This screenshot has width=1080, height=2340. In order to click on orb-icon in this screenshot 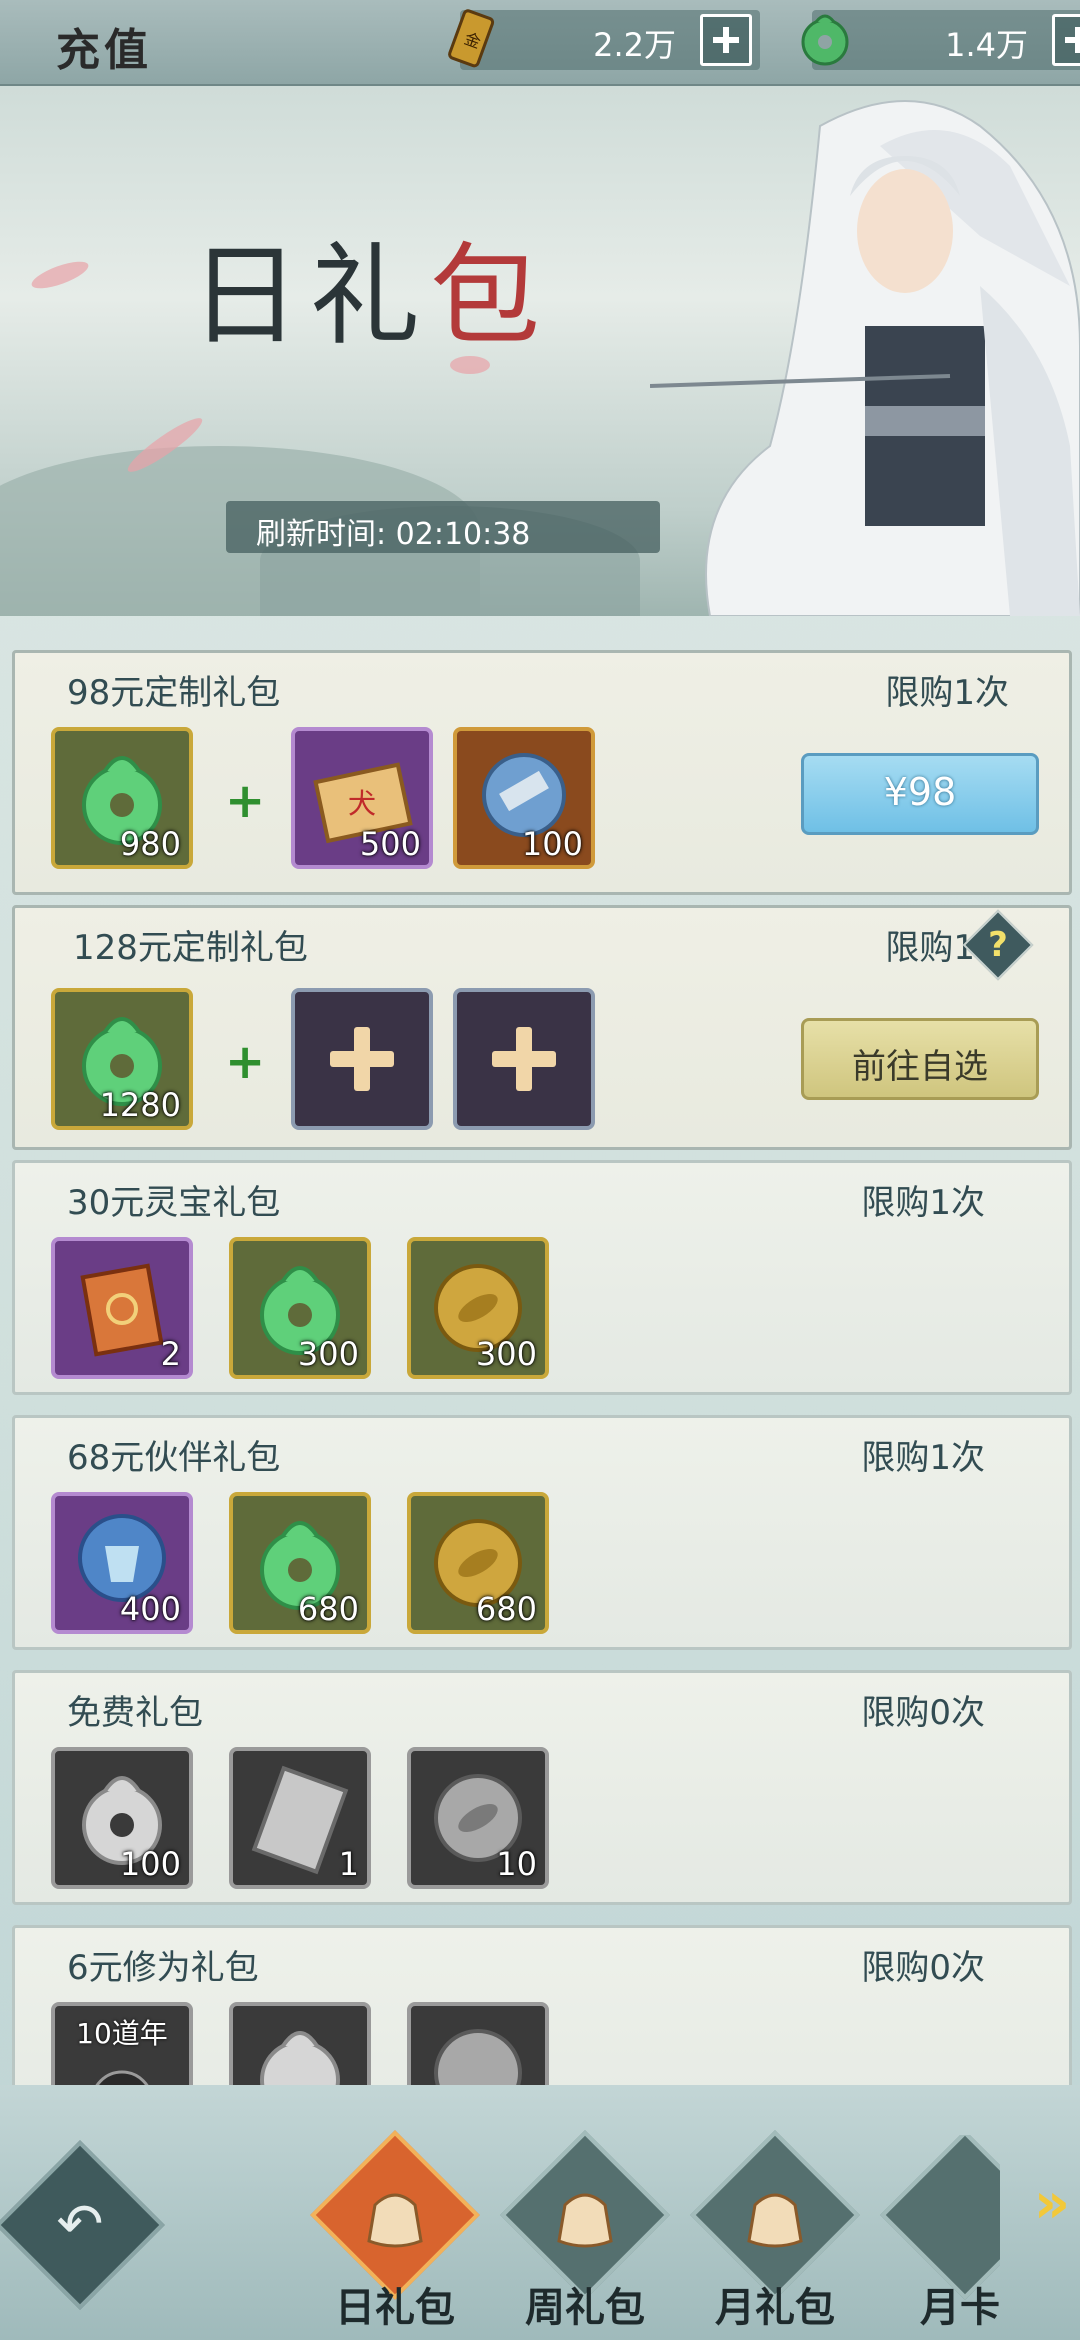, I will do `click(122, 2077)`.